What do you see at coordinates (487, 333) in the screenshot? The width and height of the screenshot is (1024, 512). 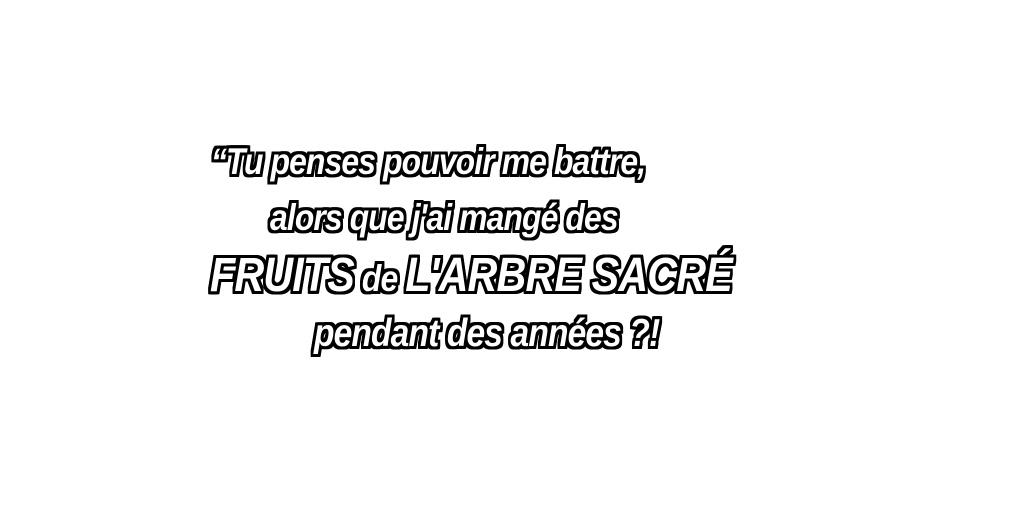 I see `caption-line-4: pendant des années ?!` at bounding box center [487, 333].